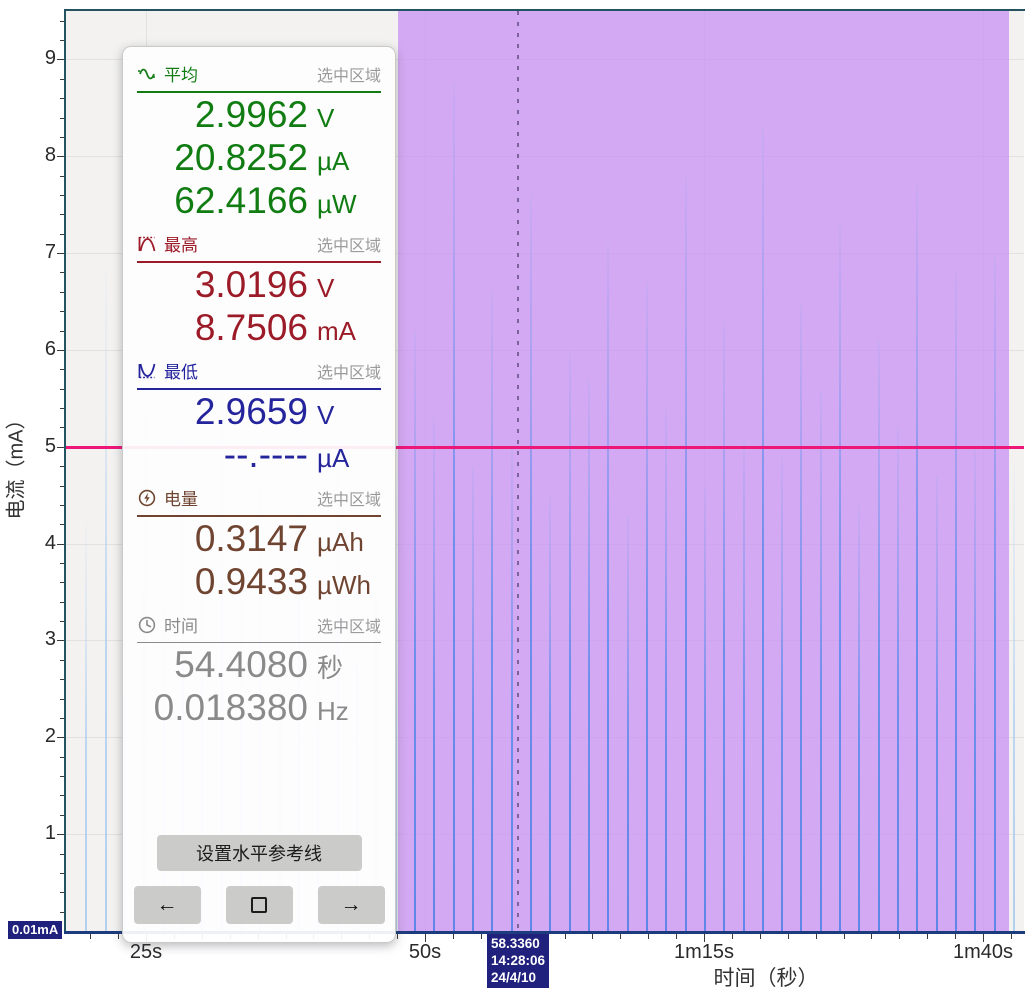  What do you see at coordinates (259, 708) in the screenshot?
I see `stat-value-row: 0.018380 Hz` at bounding box center [259, 708].